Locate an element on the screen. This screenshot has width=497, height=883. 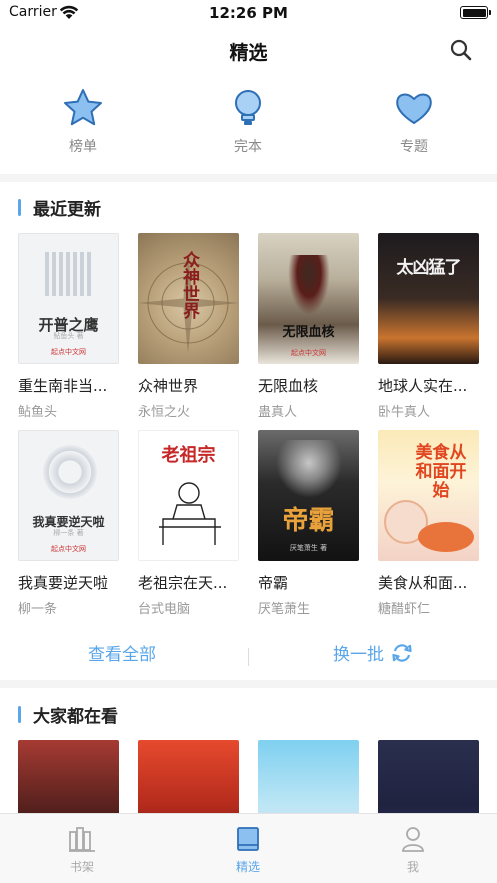
book-author: 柳一条 is located at coordinates (38, 609).